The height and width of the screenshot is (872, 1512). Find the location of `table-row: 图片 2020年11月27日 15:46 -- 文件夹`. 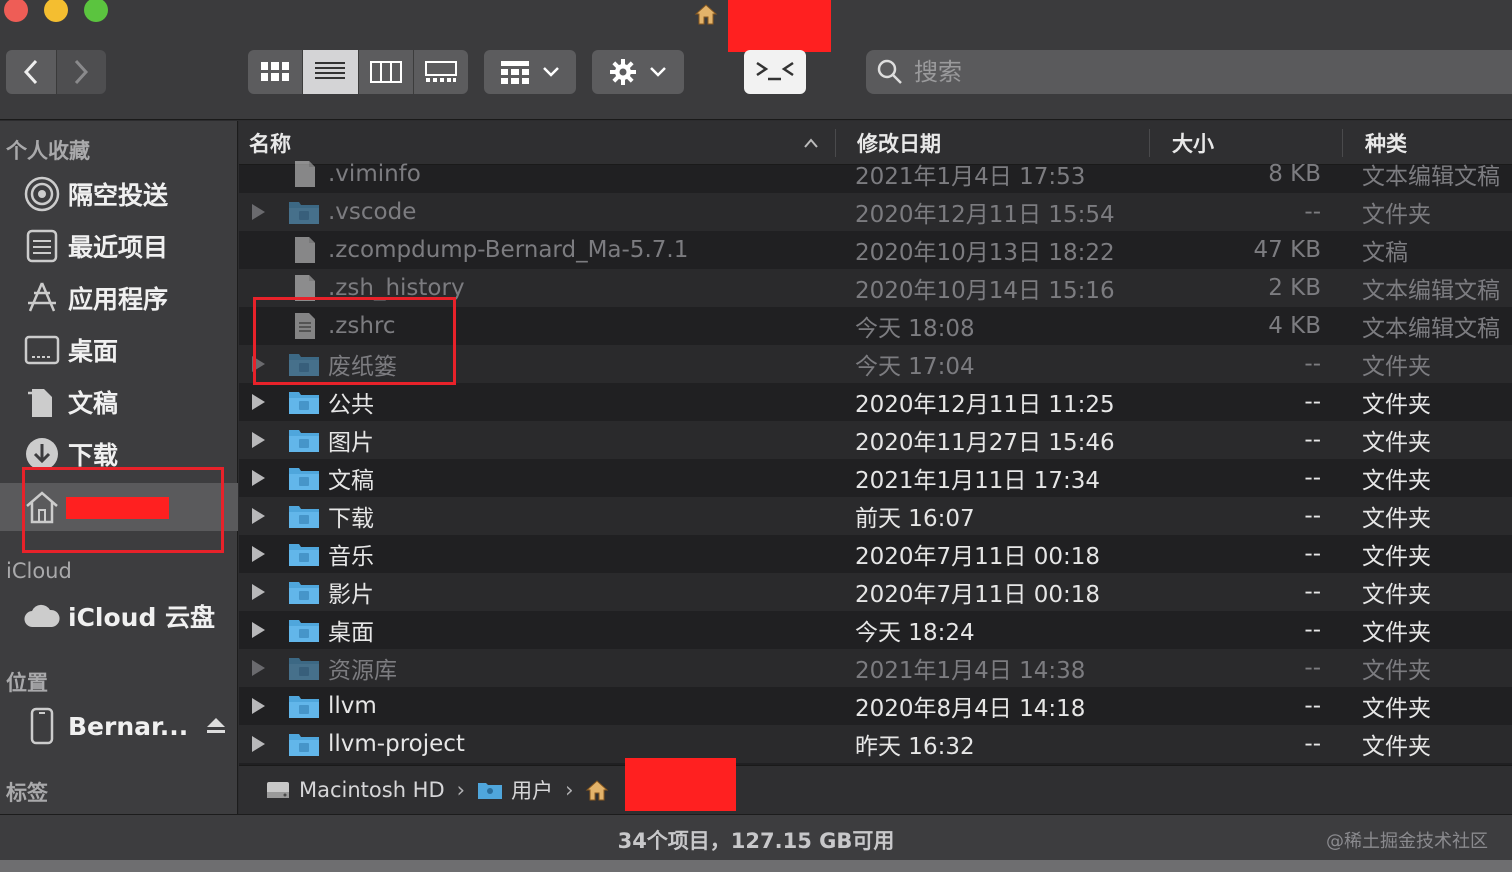

table-row: 图片 2020年11月27日 15:46 -- 文件夹 is located at coordinates (875, 440).